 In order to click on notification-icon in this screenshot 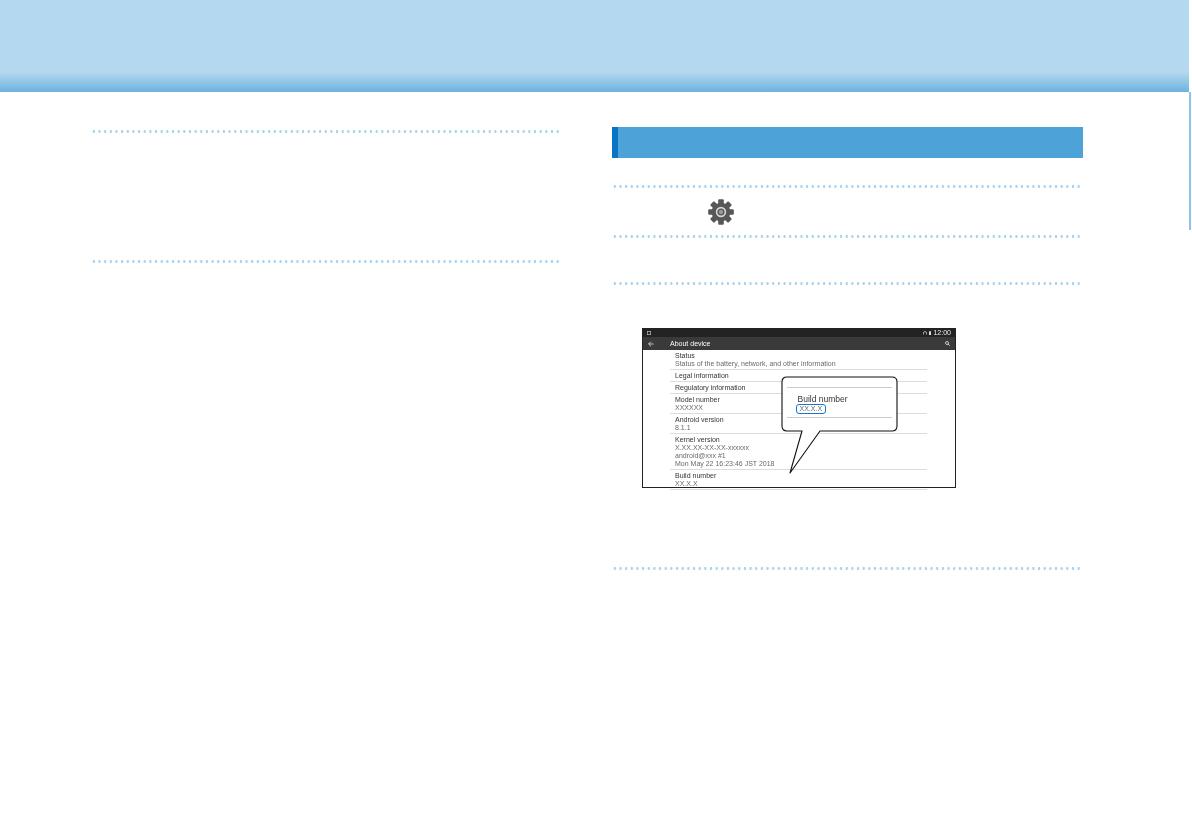, I will do `click(649, 333)`.